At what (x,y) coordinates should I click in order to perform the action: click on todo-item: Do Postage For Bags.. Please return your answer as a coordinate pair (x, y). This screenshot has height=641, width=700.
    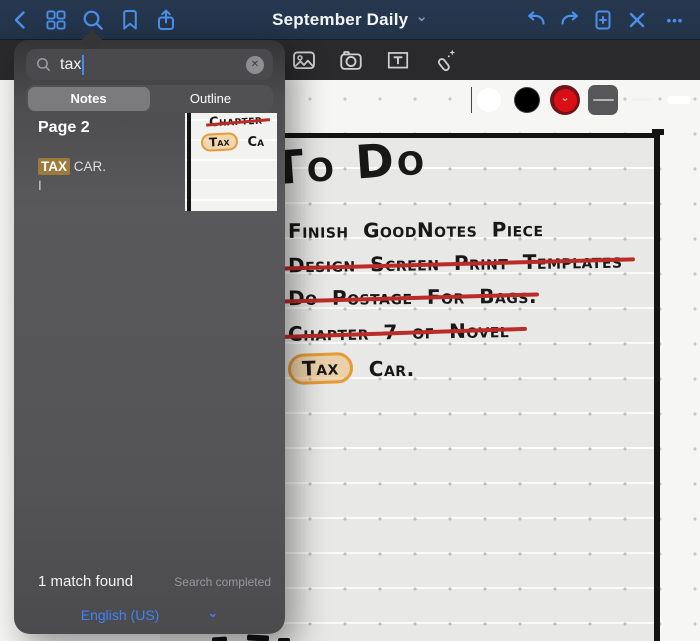
    Looking at the image, I should click on (412, 297).